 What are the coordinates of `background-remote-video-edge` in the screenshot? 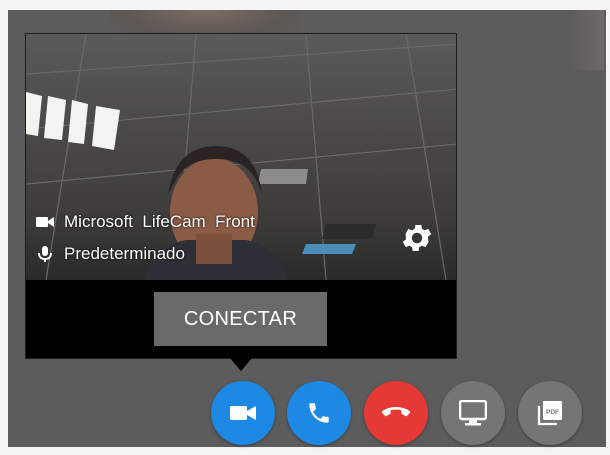 It's located at (587, 40).